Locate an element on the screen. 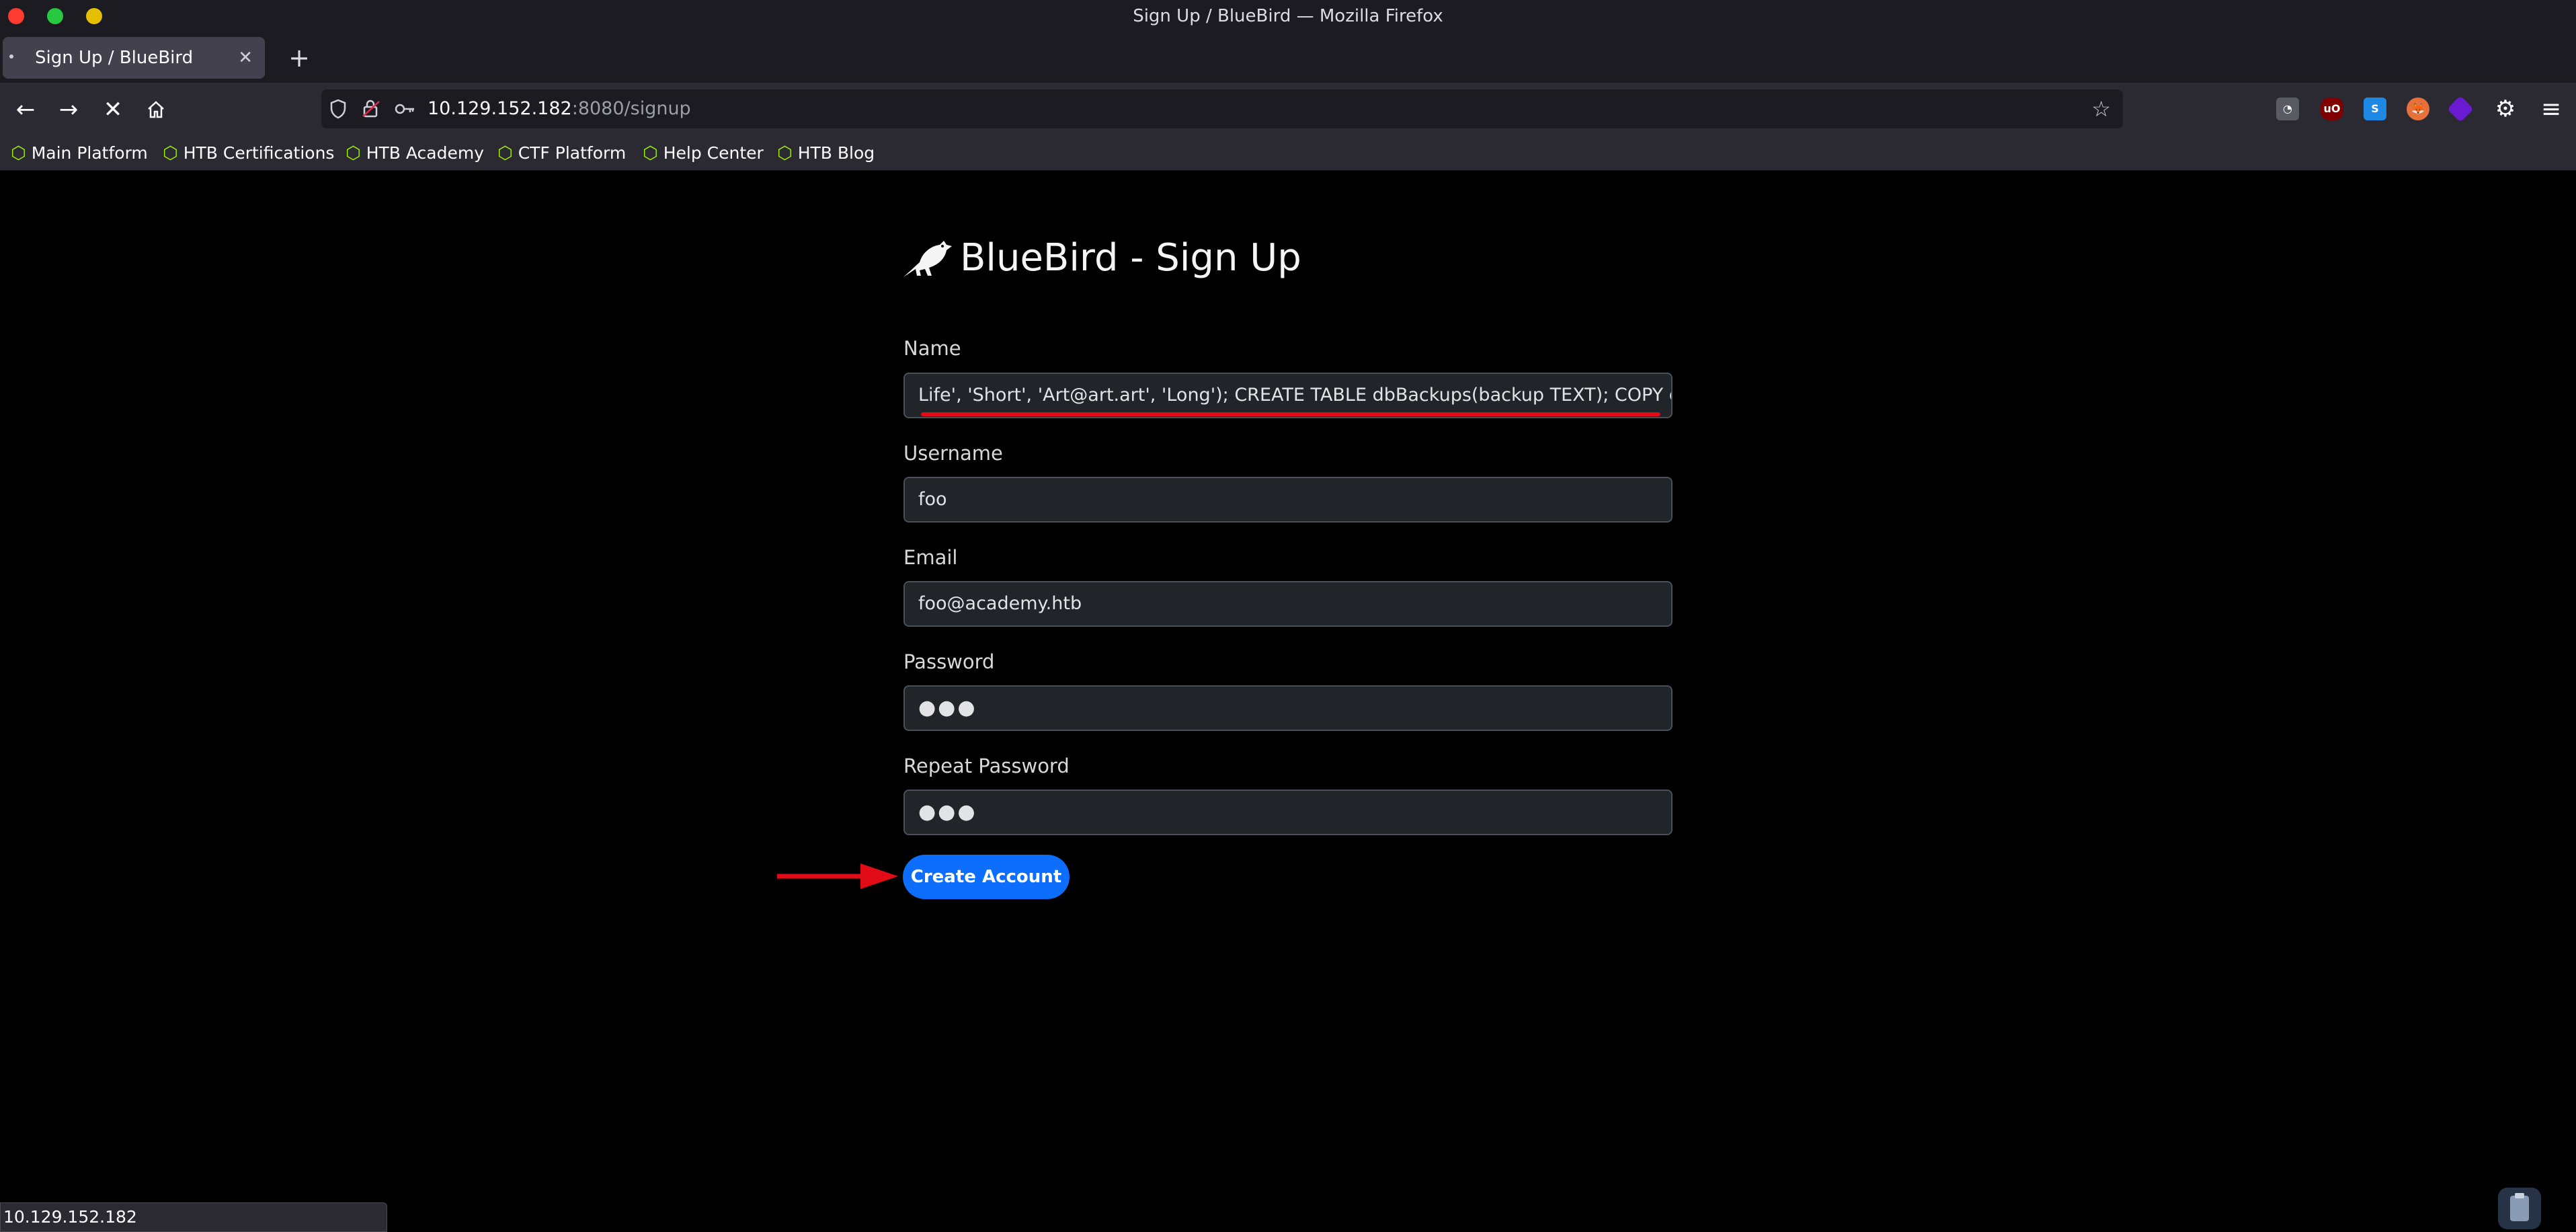  home-icon is located at coordinates (156, 110).